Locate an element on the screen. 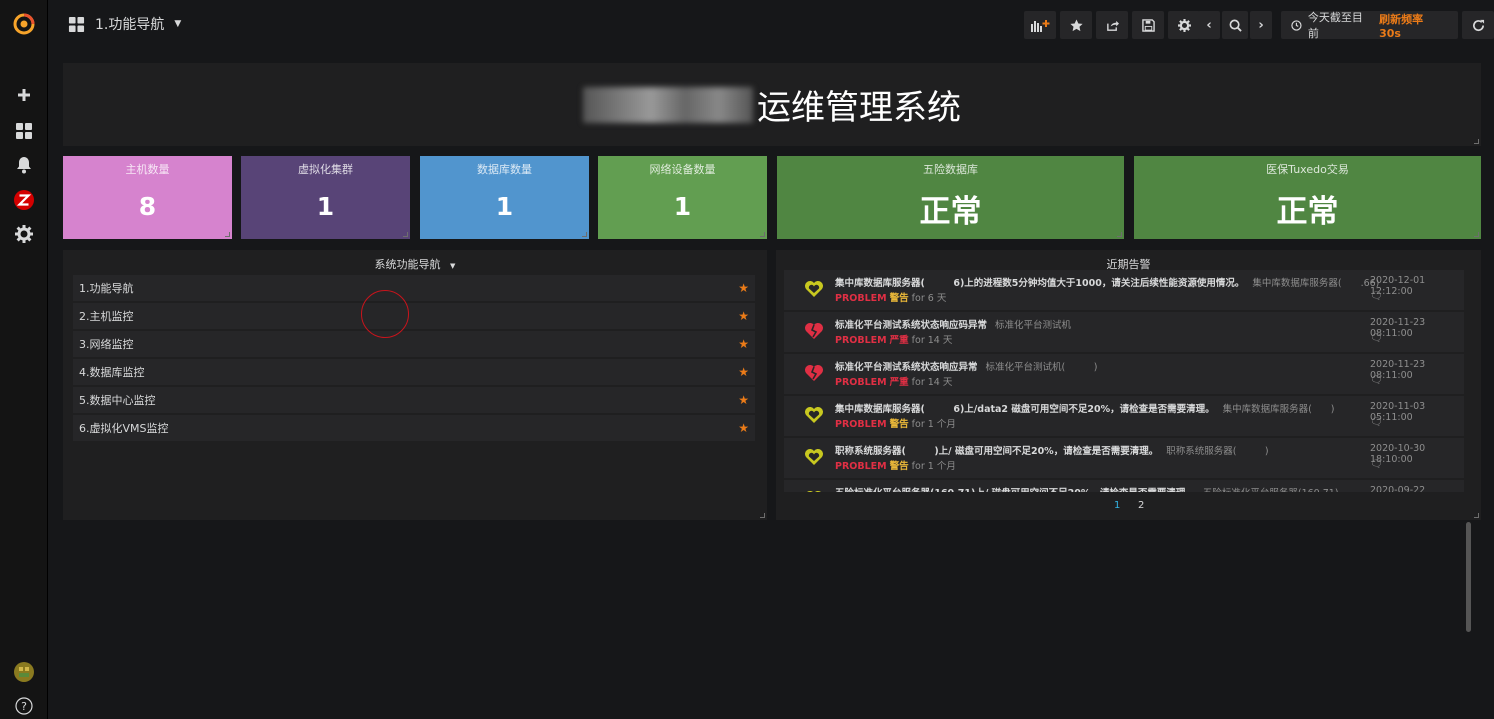  alert-status: PROBLEM 警告 for 1 个月 is located at coordinates (895, 423).